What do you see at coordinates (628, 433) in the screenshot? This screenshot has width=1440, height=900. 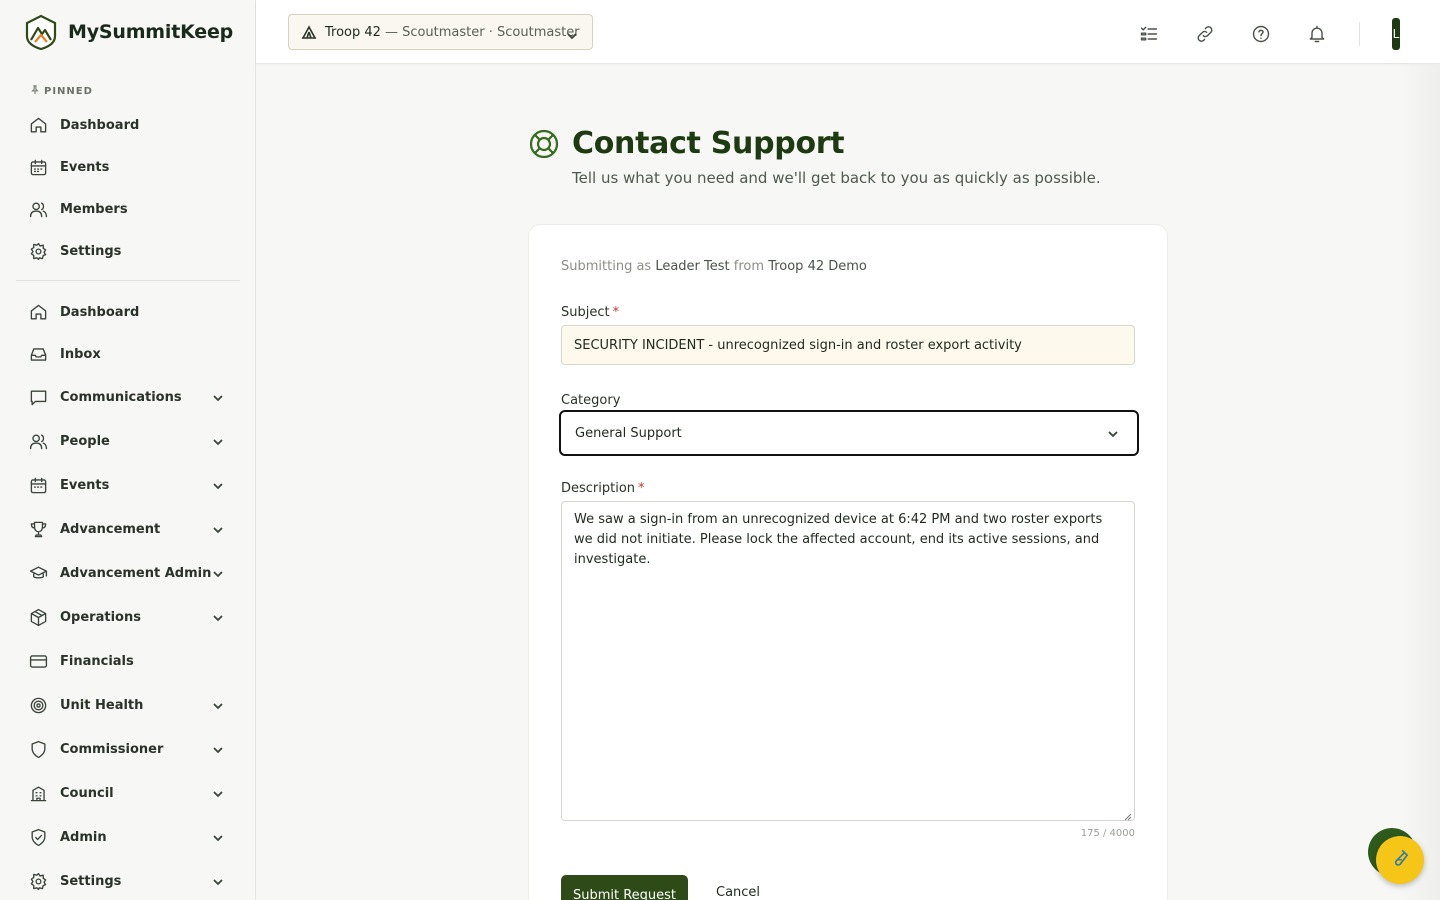 I see `category-value: General Support` at bounding box center [628, 433].